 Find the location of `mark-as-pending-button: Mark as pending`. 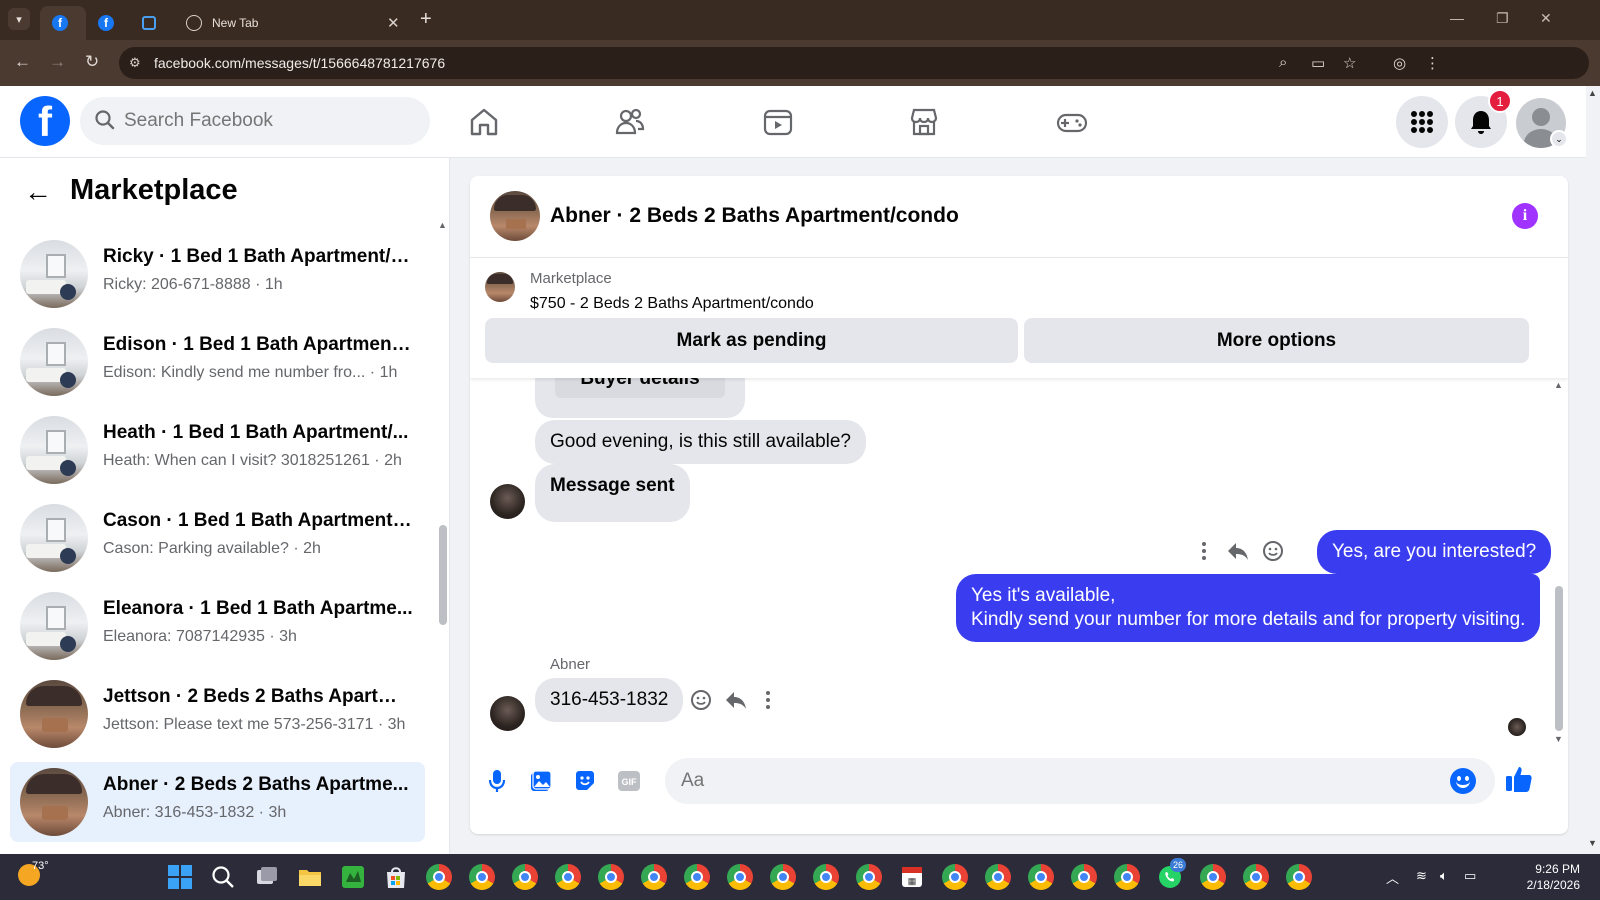

mark-as-pending-button: Mark as pending is located at coordinates (751, 340).